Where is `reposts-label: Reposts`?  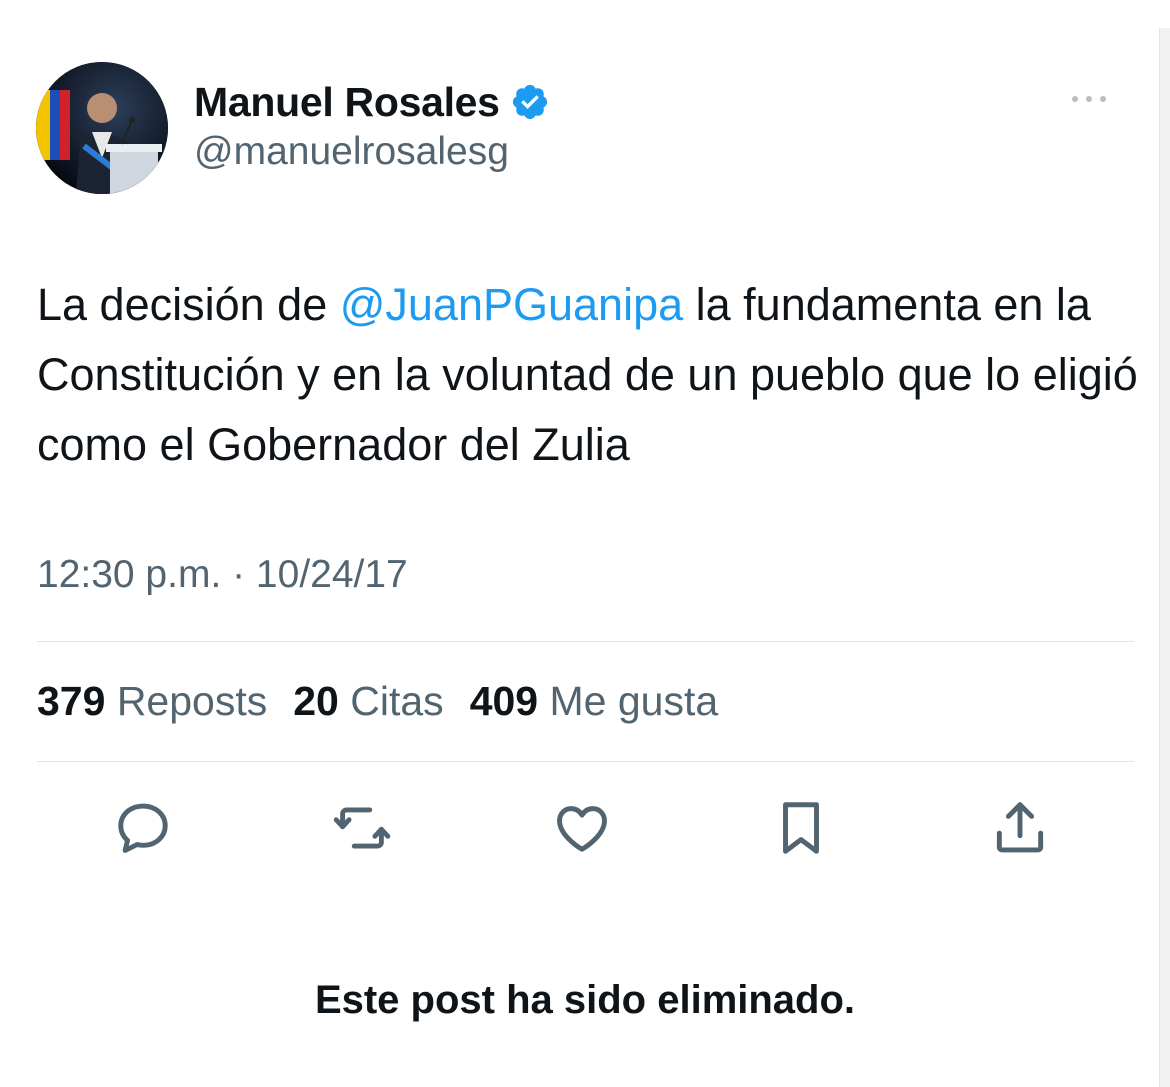 reposts-label: Reposts is located at coordinates (192, 701).